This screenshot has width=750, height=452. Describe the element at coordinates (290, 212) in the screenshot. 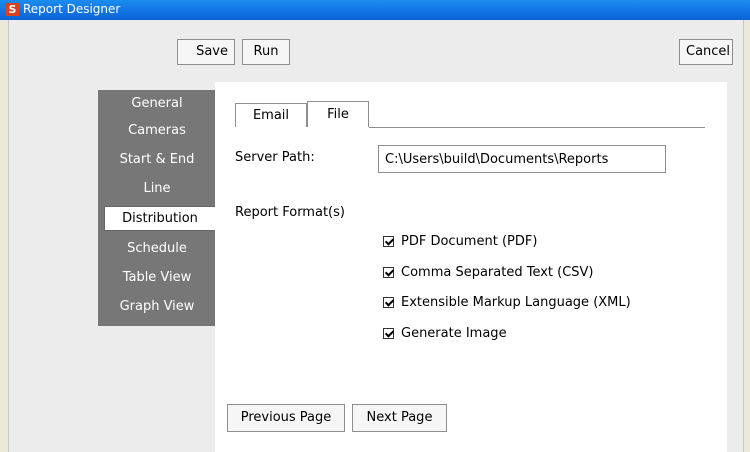

I see `report-format-label: Report Format(s)` at that location.